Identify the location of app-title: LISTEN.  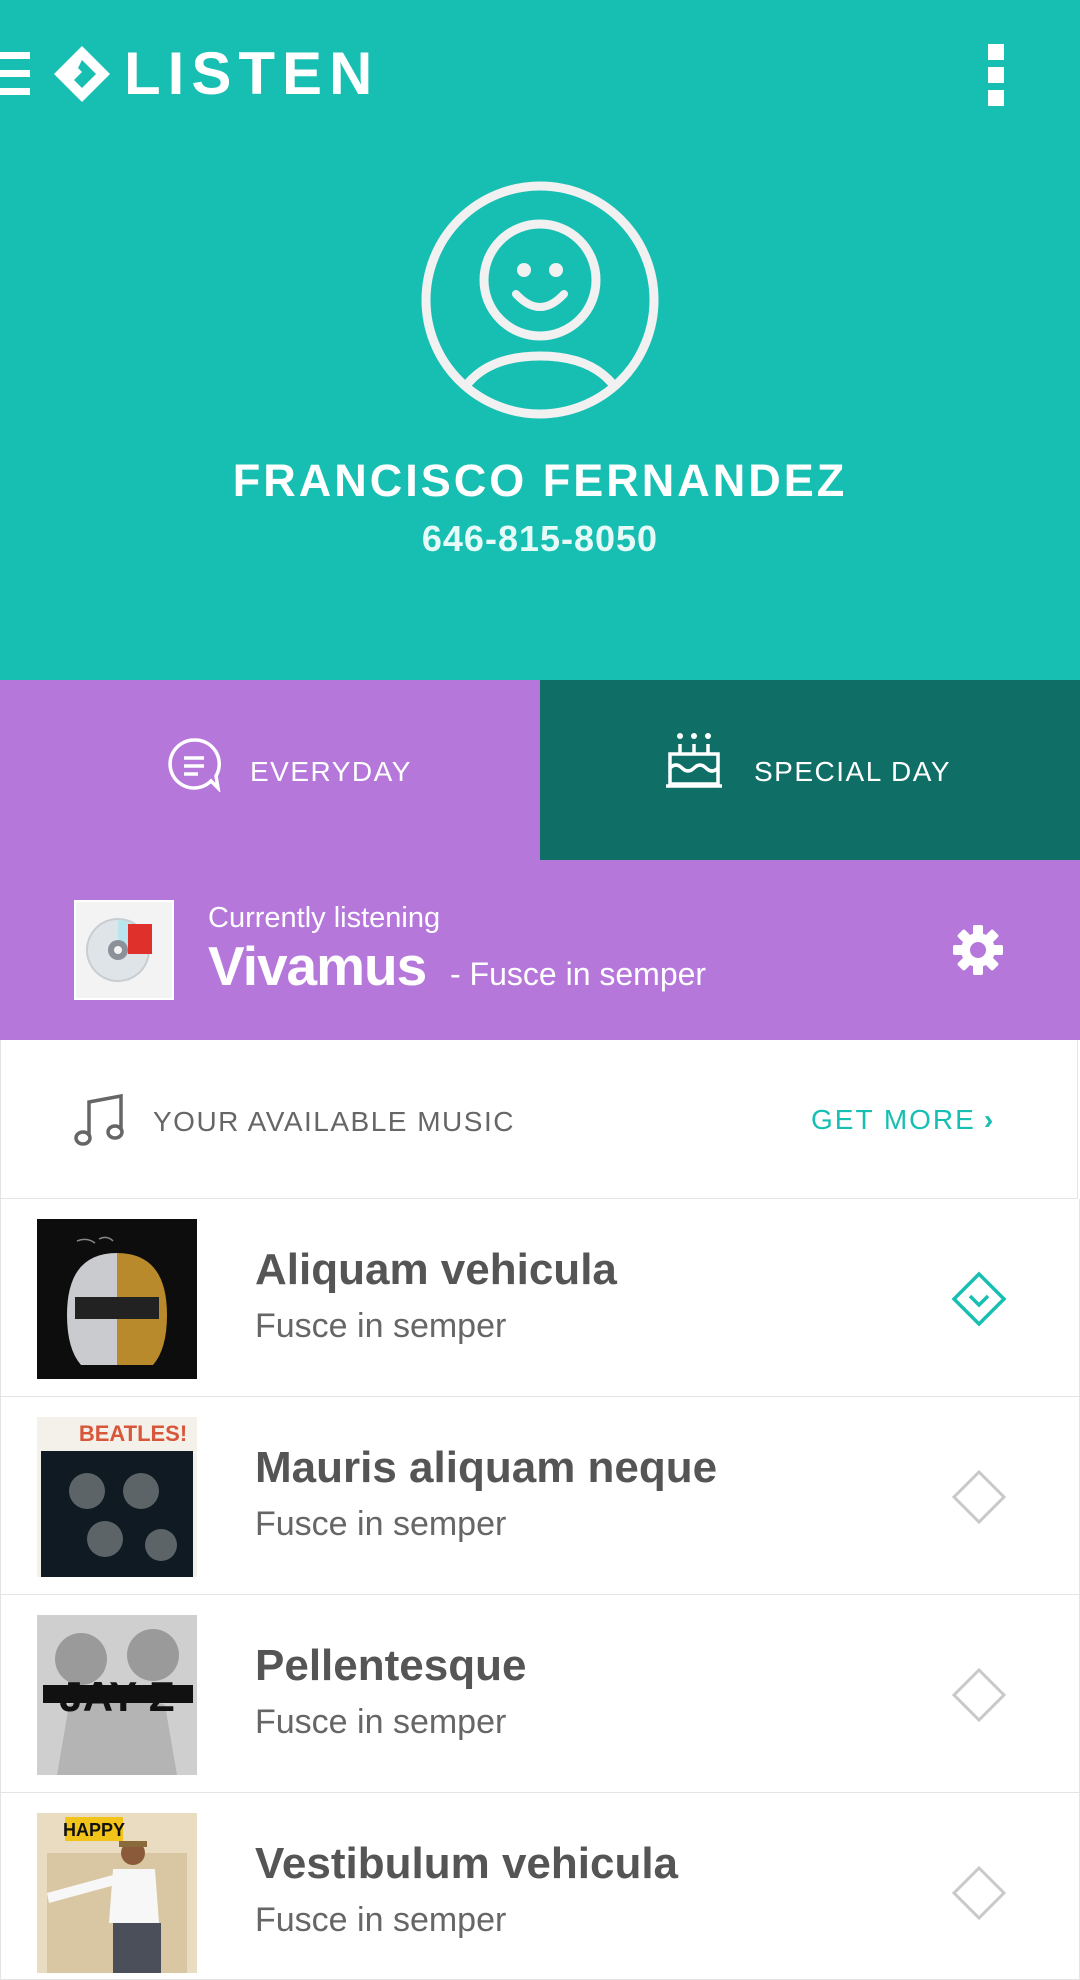
(252, 73).